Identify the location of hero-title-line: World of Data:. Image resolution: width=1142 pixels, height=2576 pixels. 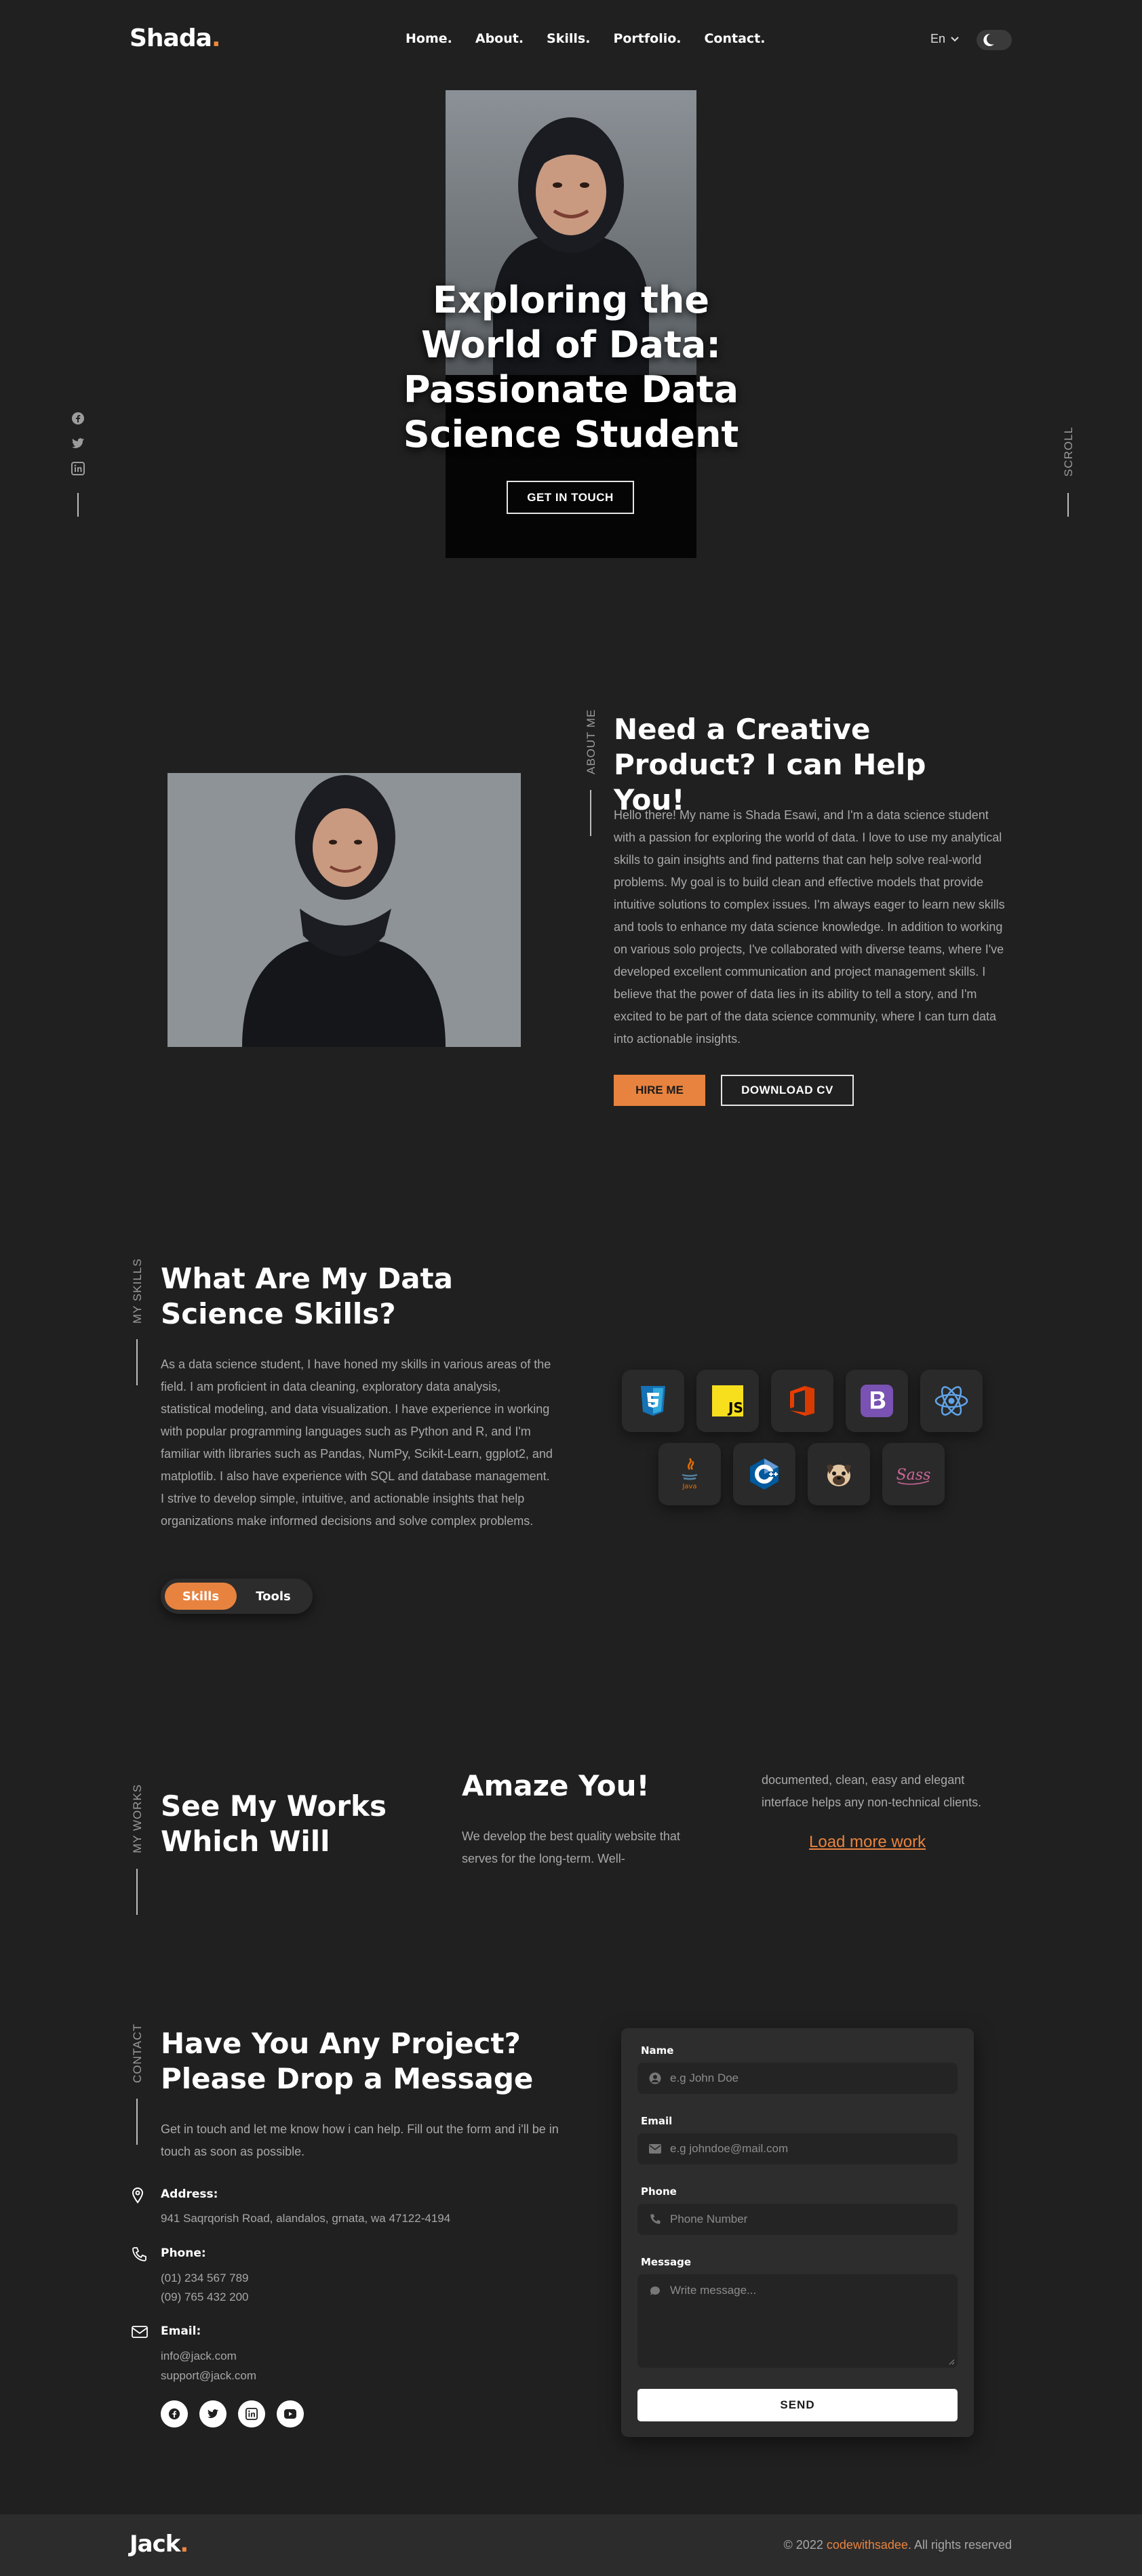
(571, 345).